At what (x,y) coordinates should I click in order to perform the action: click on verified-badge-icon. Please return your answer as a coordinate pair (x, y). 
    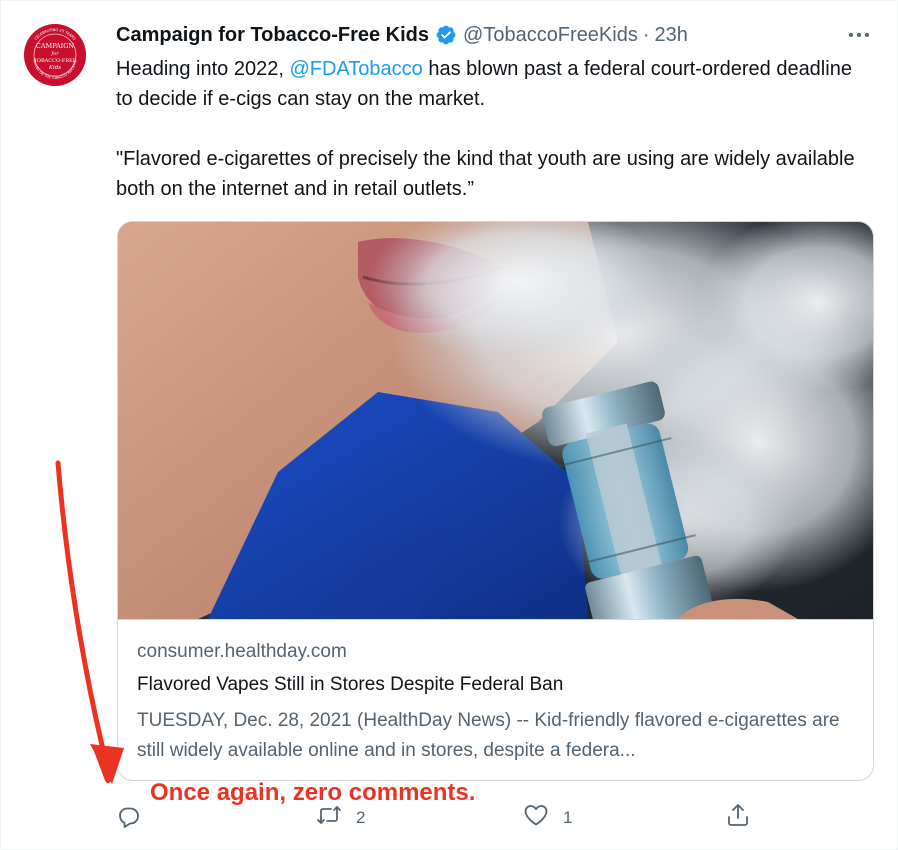
    Looking at the image, I should click on (446, 35).